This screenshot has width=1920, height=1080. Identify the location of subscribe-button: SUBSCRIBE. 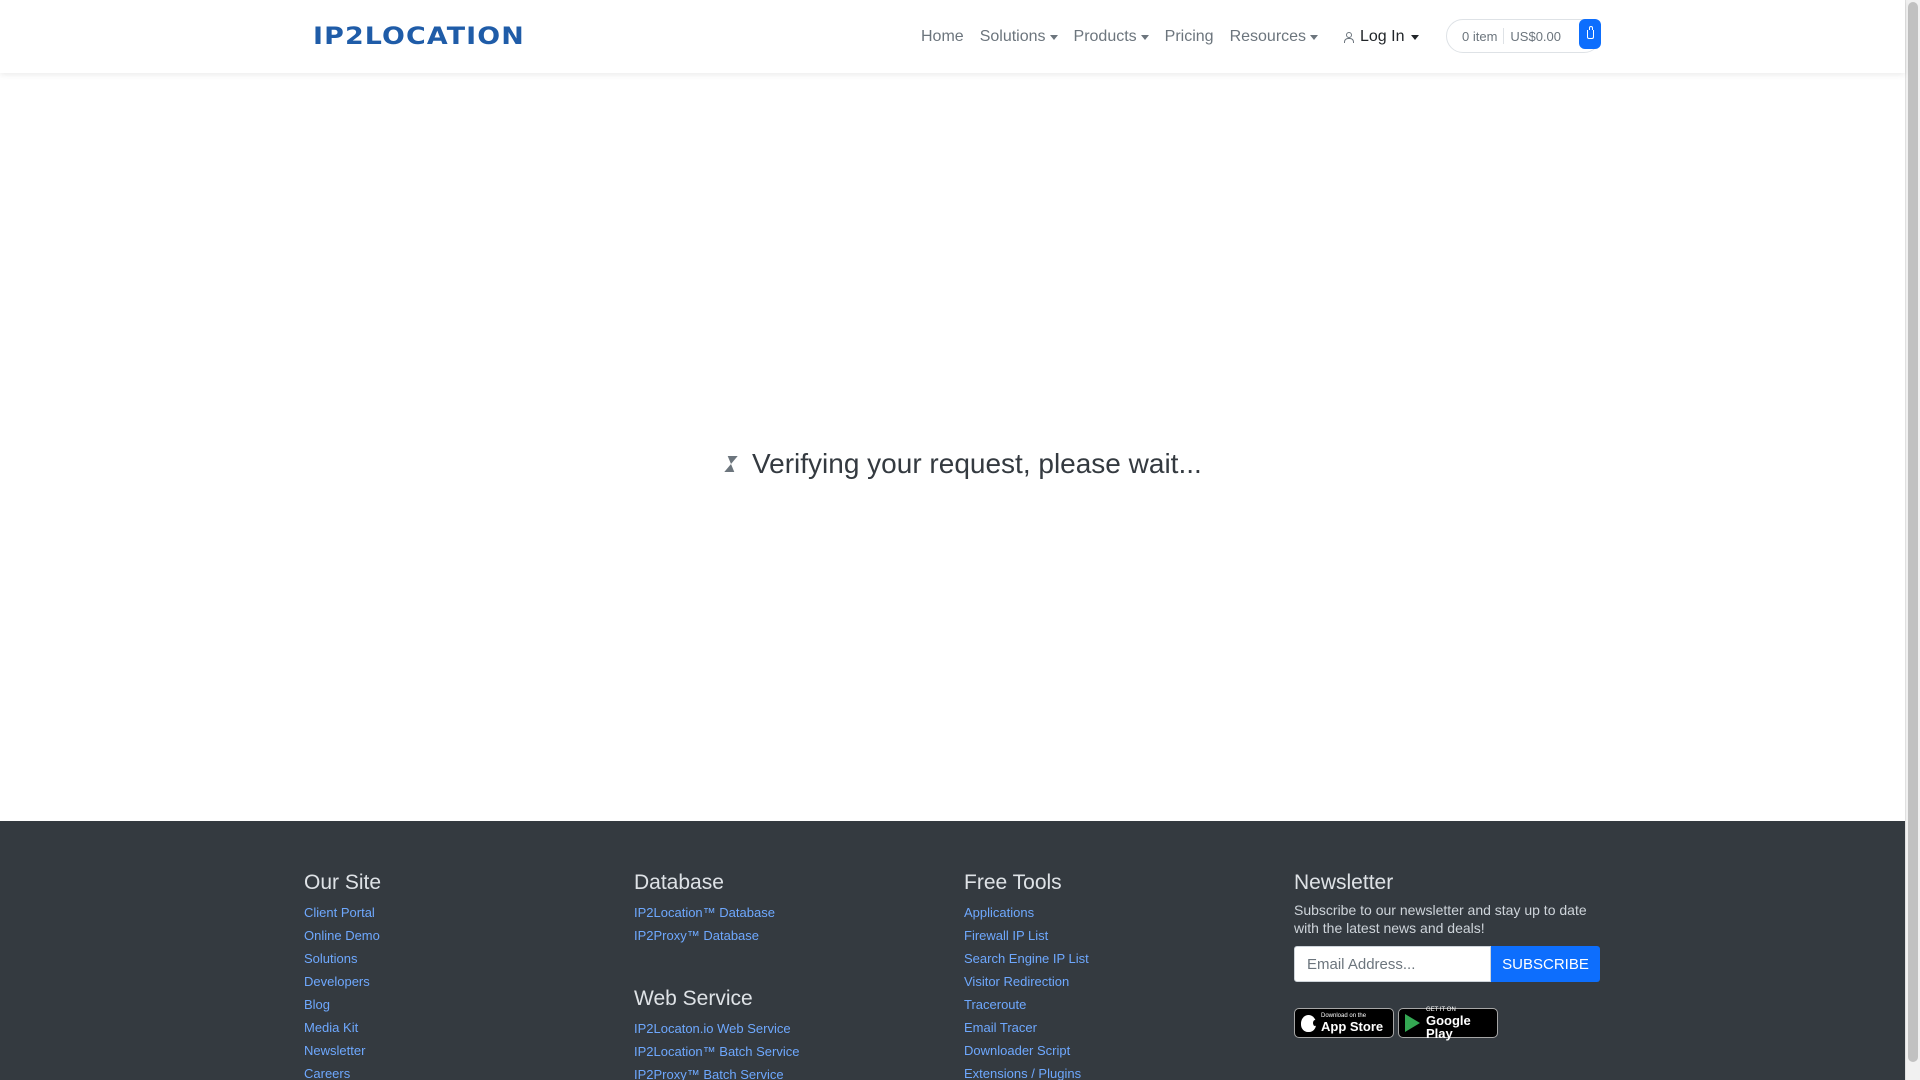
(1545, 964).